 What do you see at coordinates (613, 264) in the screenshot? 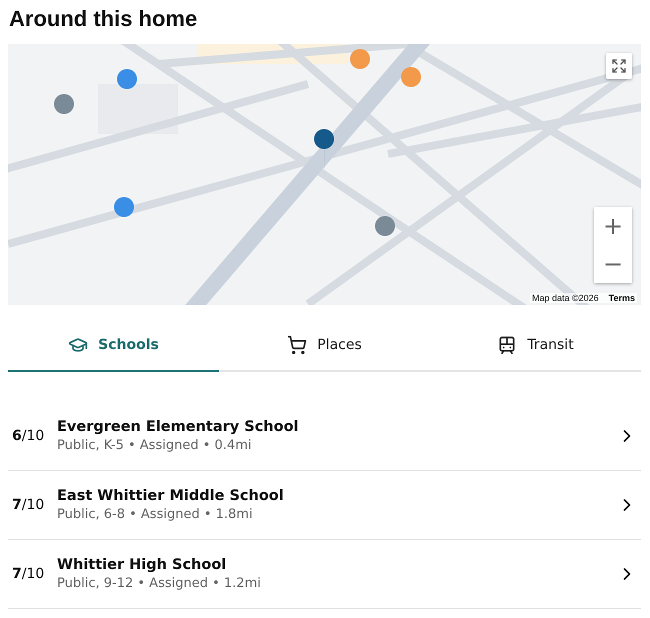
I see `zoom-out-button: −` at bounding box center [613, 264].